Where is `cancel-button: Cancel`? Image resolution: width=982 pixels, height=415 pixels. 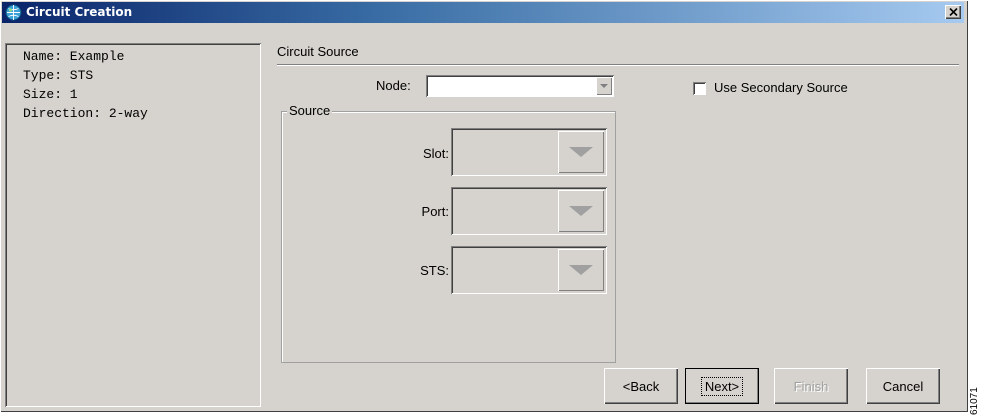 cancel-button: Cancel is located at coordinates (903, 386).